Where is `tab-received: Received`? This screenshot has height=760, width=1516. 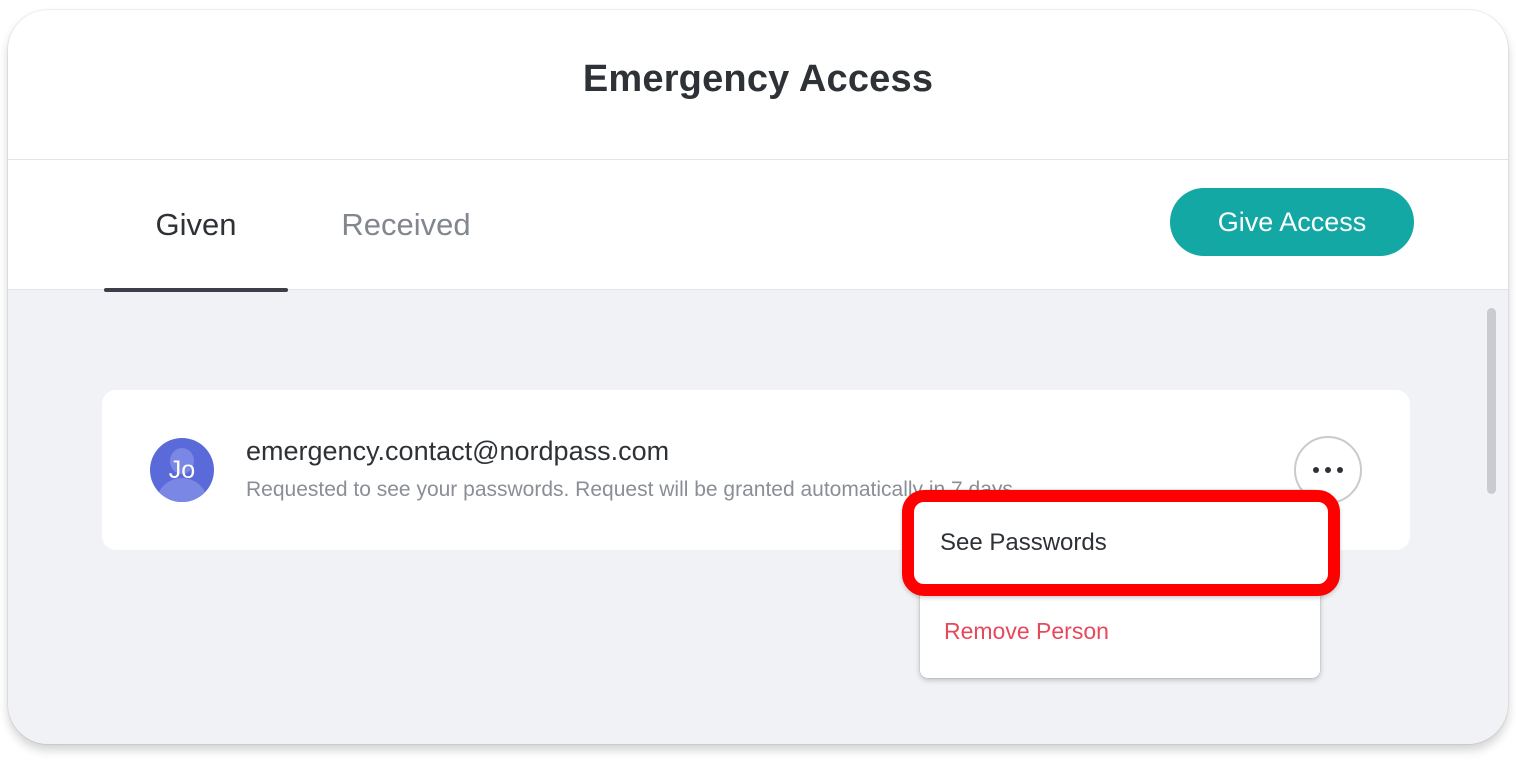 tab-received: Received is located at coordinates (406, 225).